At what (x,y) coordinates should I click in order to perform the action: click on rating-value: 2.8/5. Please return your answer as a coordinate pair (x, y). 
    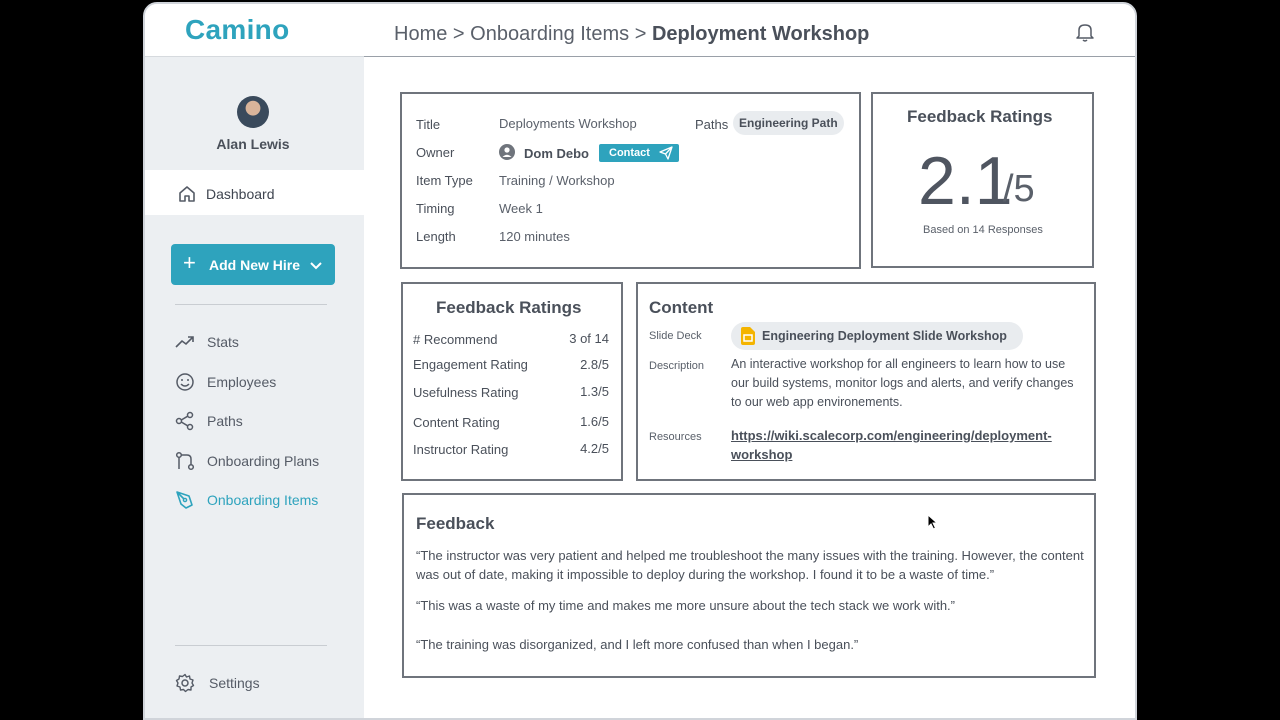
    Looking at the image, I should click on (594, 364).